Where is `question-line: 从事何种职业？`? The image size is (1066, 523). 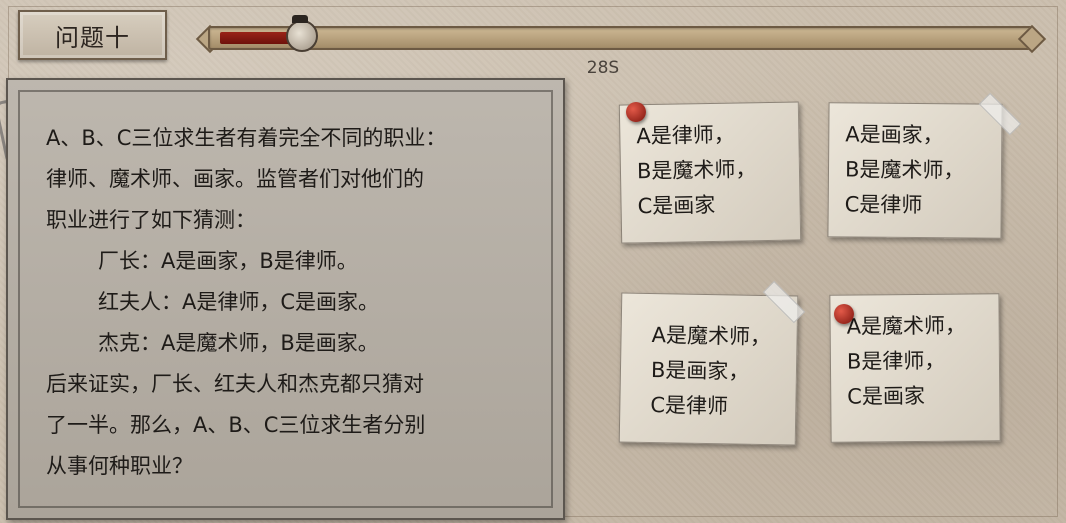
question-line: 从事何种职业？ is located at coordinates (119, 466).